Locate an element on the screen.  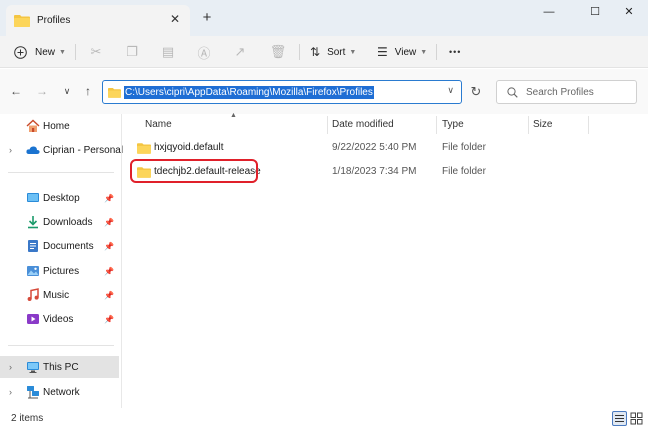
tab-profiles: Profiles ✕ is located at coordinates (98, 20).